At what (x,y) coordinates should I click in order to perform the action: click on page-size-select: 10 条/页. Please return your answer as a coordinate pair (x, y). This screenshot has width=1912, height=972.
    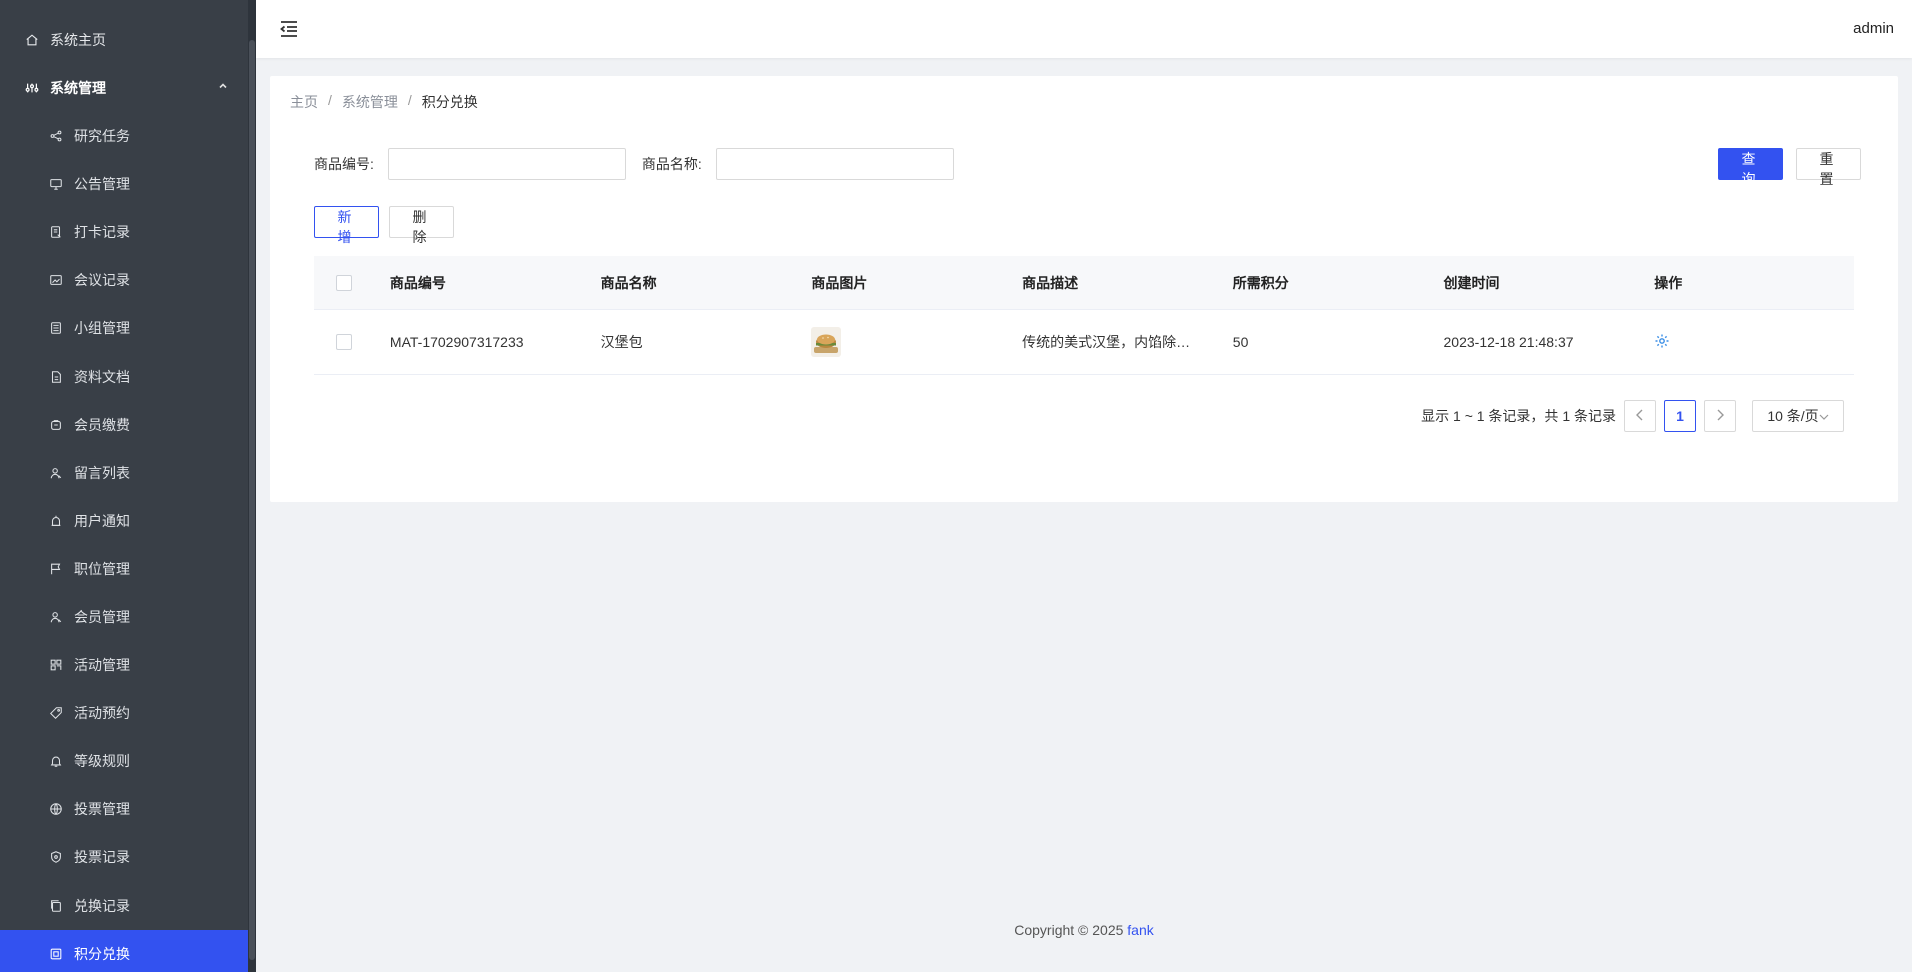
    Looking at the image, I should click on (1798, 416).